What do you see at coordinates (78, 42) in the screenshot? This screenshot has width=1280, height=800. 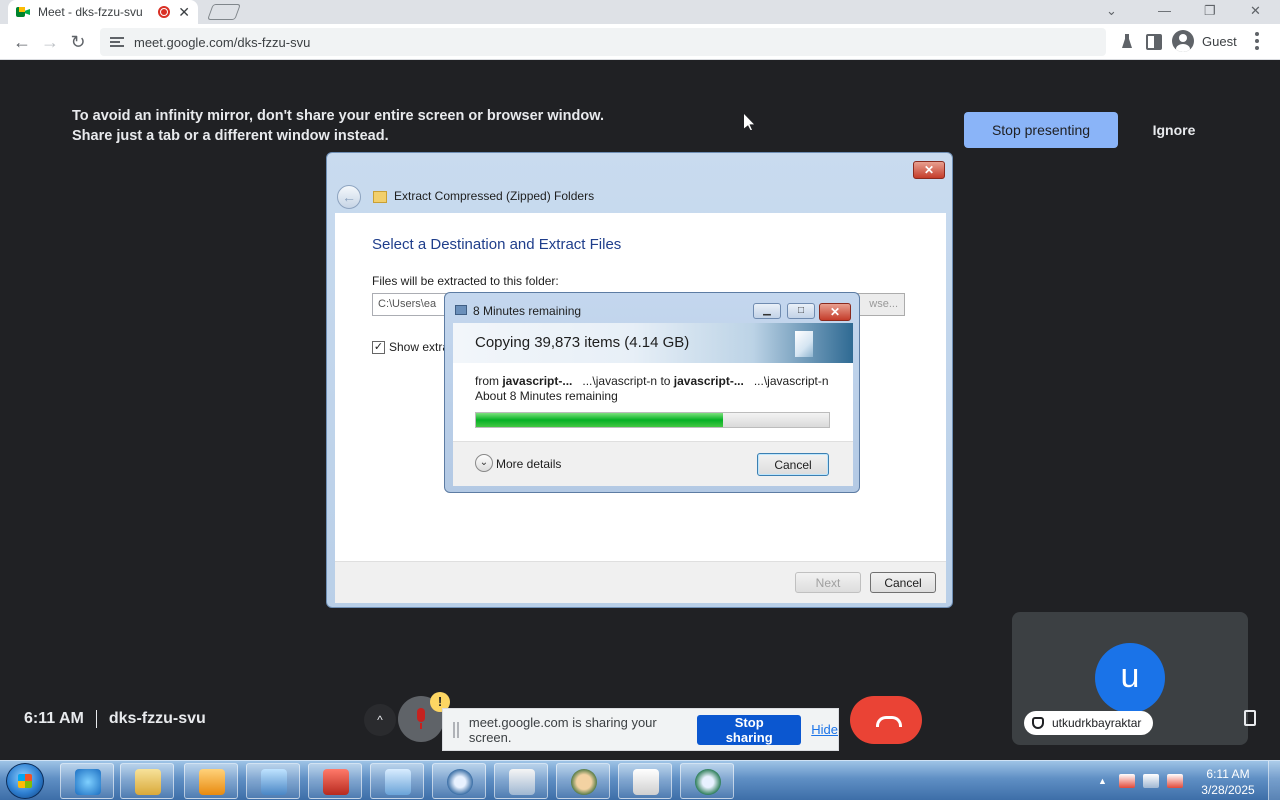 I see `reload-icon: ↻` at bounding box center [78, 42].